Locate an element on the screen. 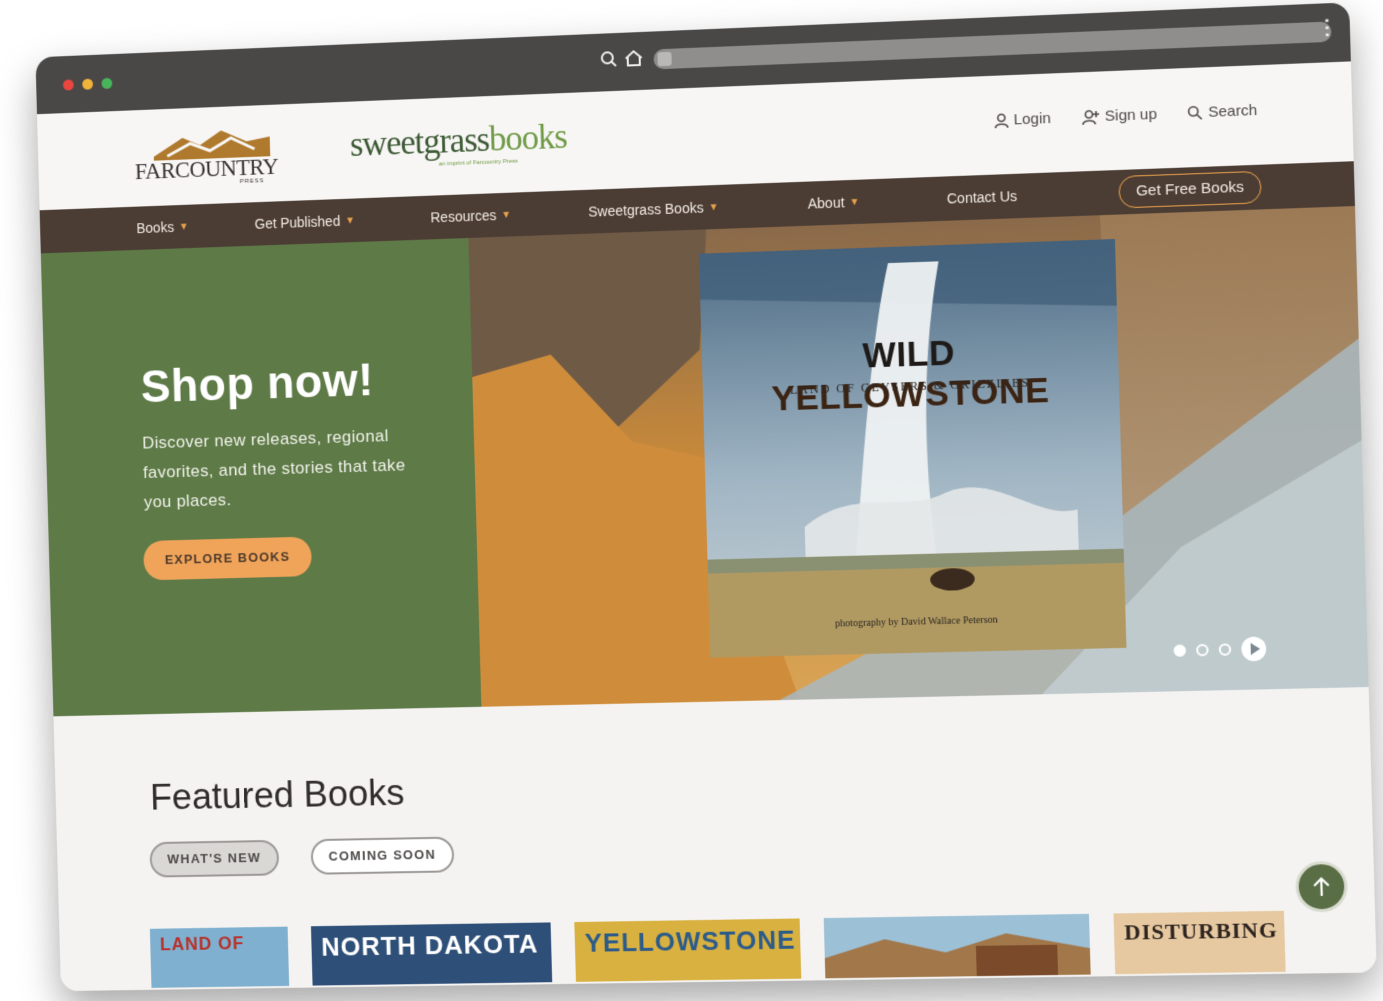 The height and width of the screenshot is (1001, 1383). nav-item-get-published: Get Published ▼ is located at coordinates (305, 222).